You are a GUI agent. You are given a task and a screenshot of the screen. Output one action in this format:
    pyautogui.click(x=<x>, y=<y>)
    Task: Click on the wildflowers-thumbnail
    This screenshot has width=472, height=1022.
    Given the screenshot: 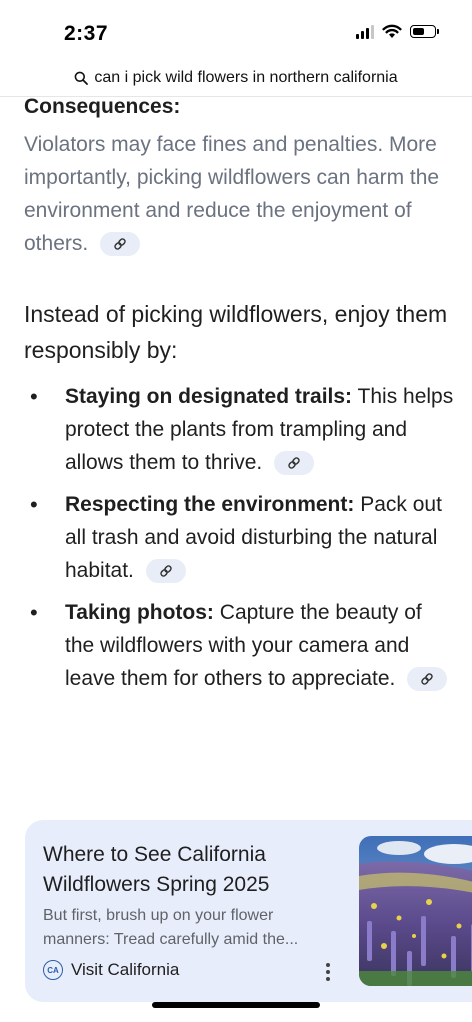 What is the action you would take?
    pyautogui.click(x=415, y=911)
    